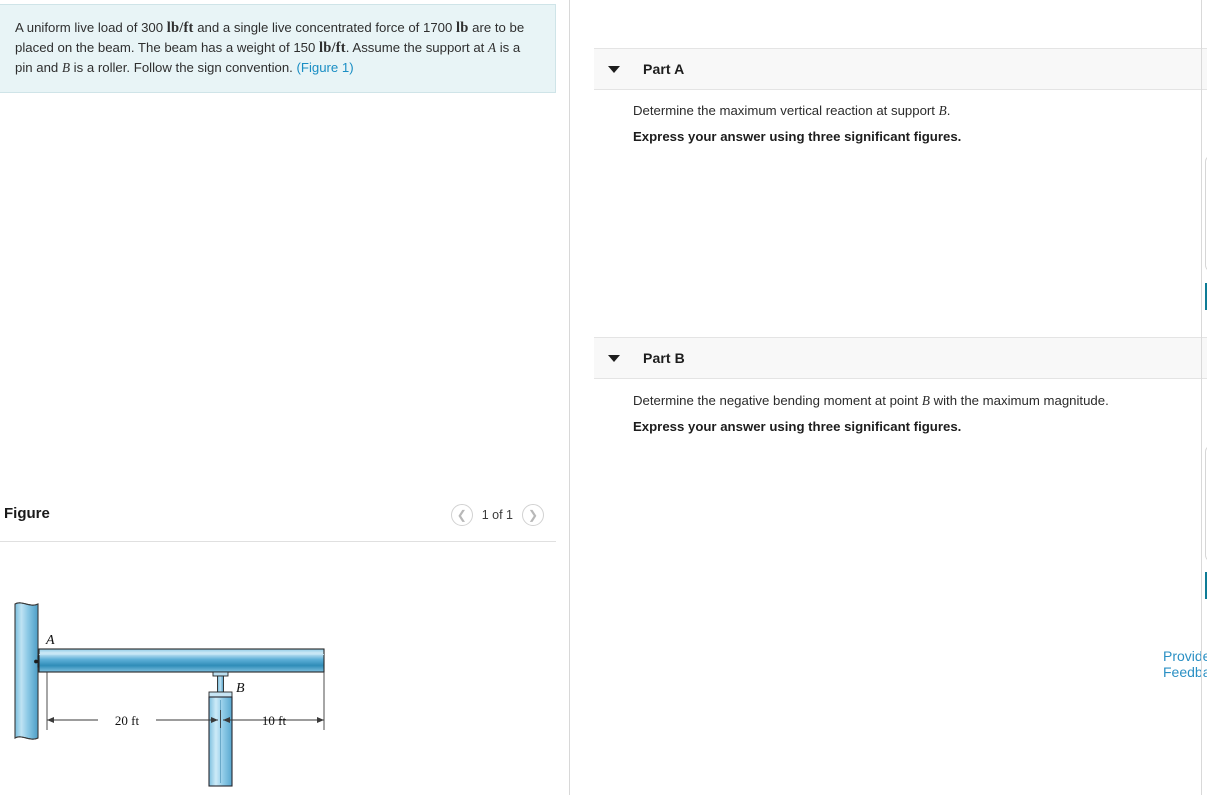 The width and height of the screenshot is (1207, 795). Describe the element at coordinates (127, 720) in the screenshot. I see `dimension-20ft-label: 20 ft` at that location.